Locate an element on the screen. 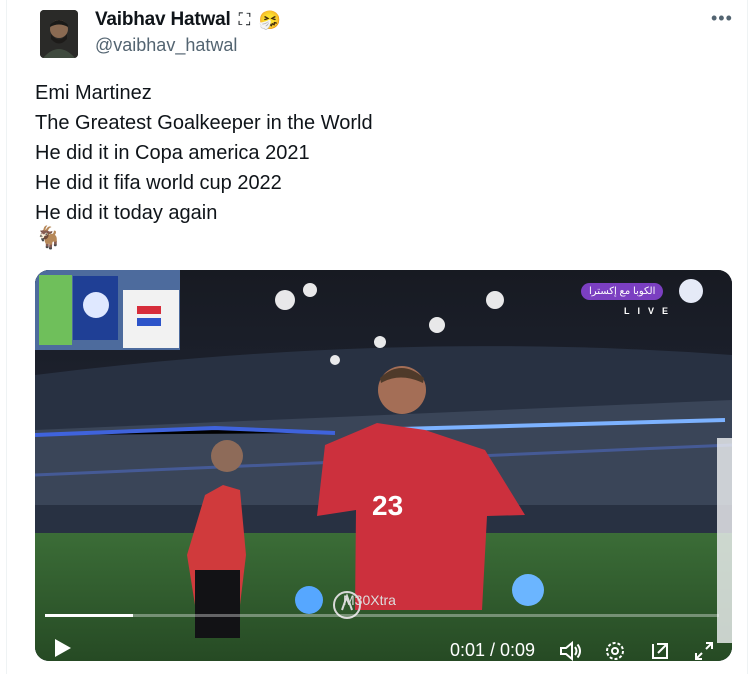 This screenshot has height=674, width=750. jersey-number: 23 is located at coordinates (387, 505).